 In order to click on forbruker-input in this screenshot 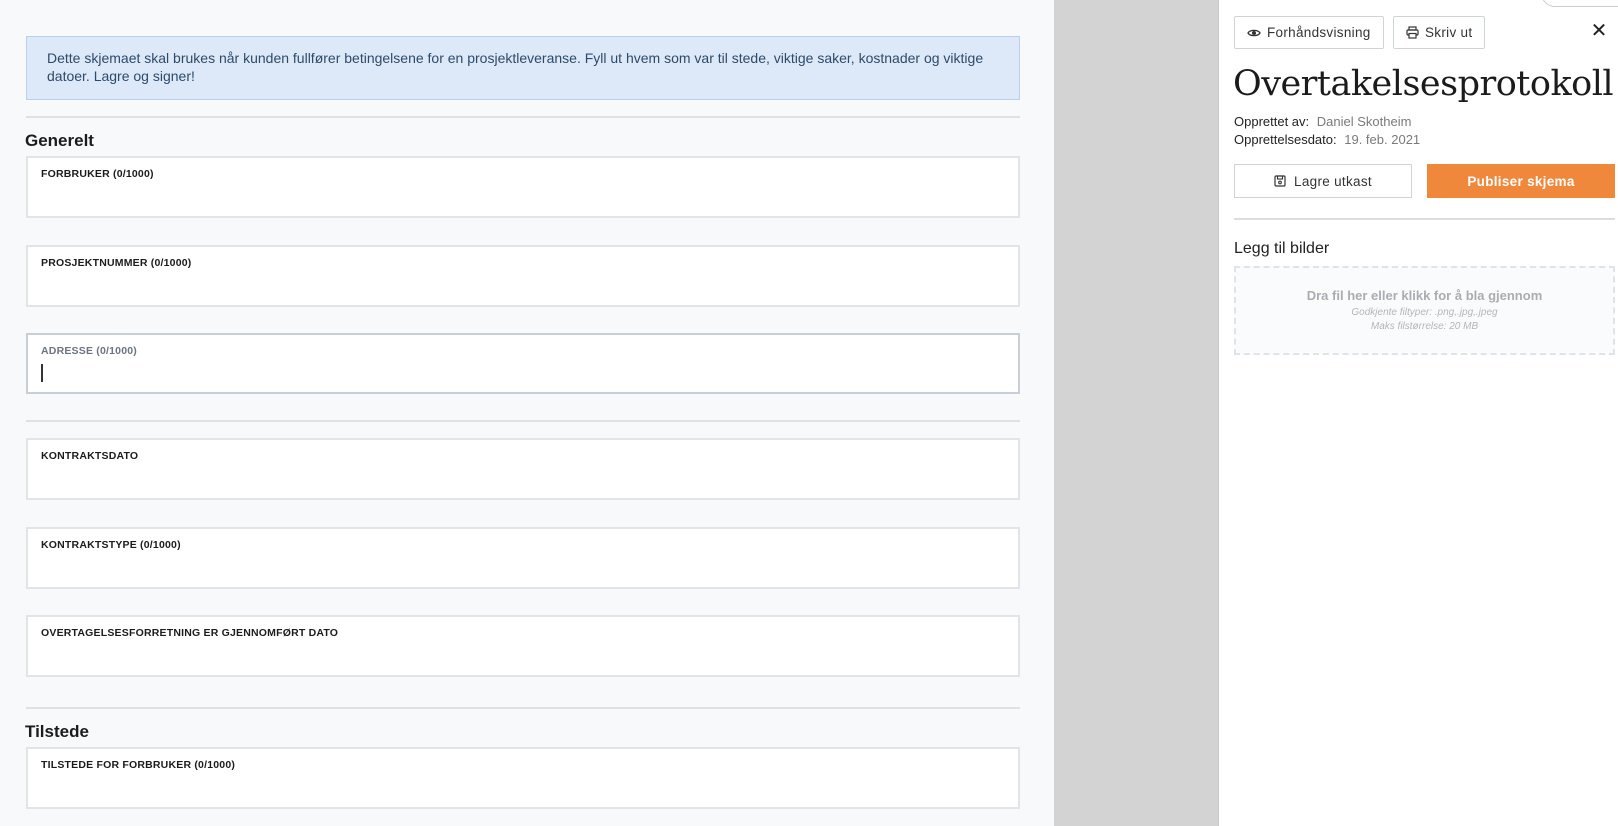, I will do `click(523, 197)`.